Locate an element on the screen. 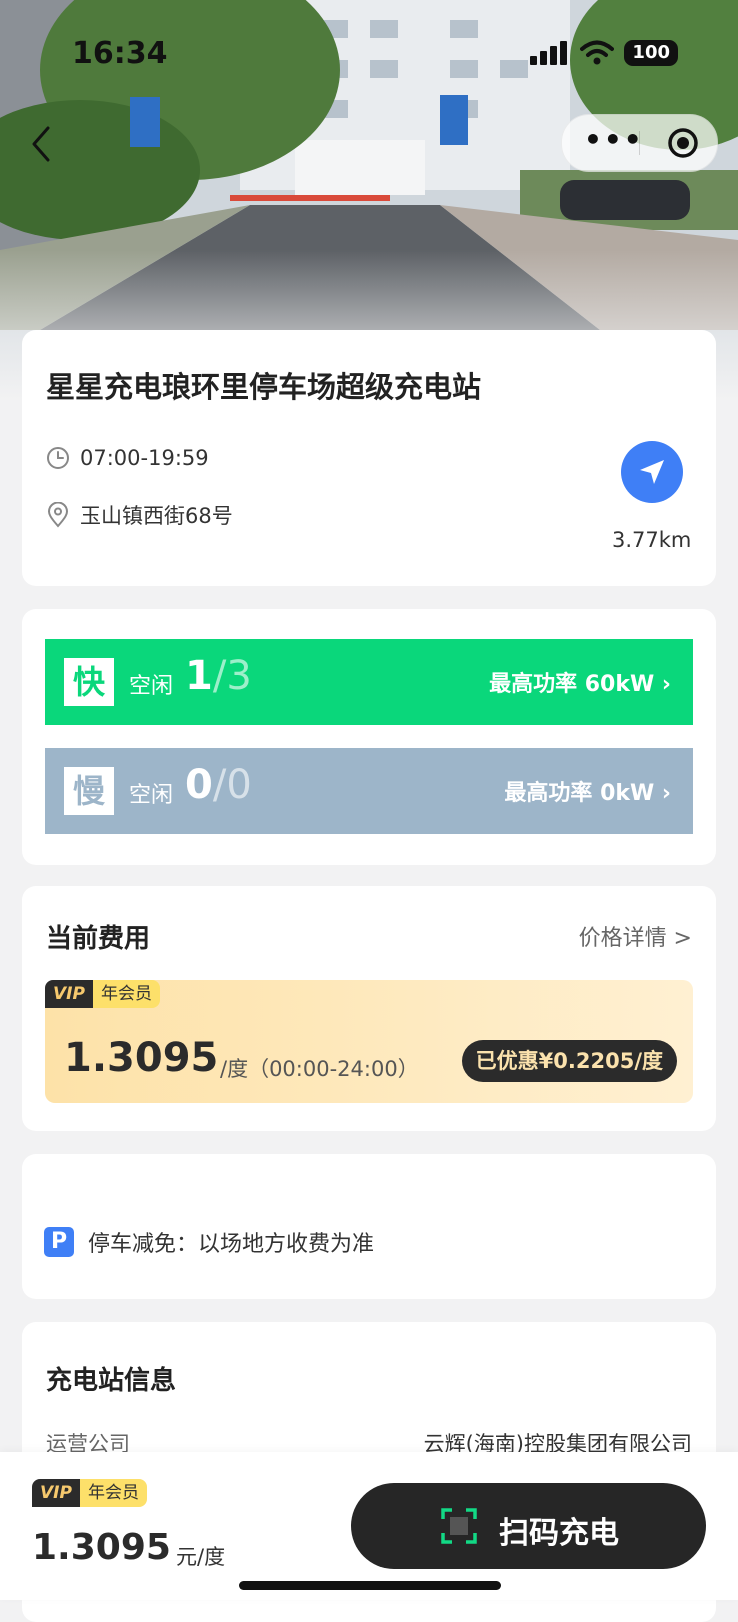 This screenshot has width=738, height=1622. slow-available: 0 is located at coordinates (199, 785).